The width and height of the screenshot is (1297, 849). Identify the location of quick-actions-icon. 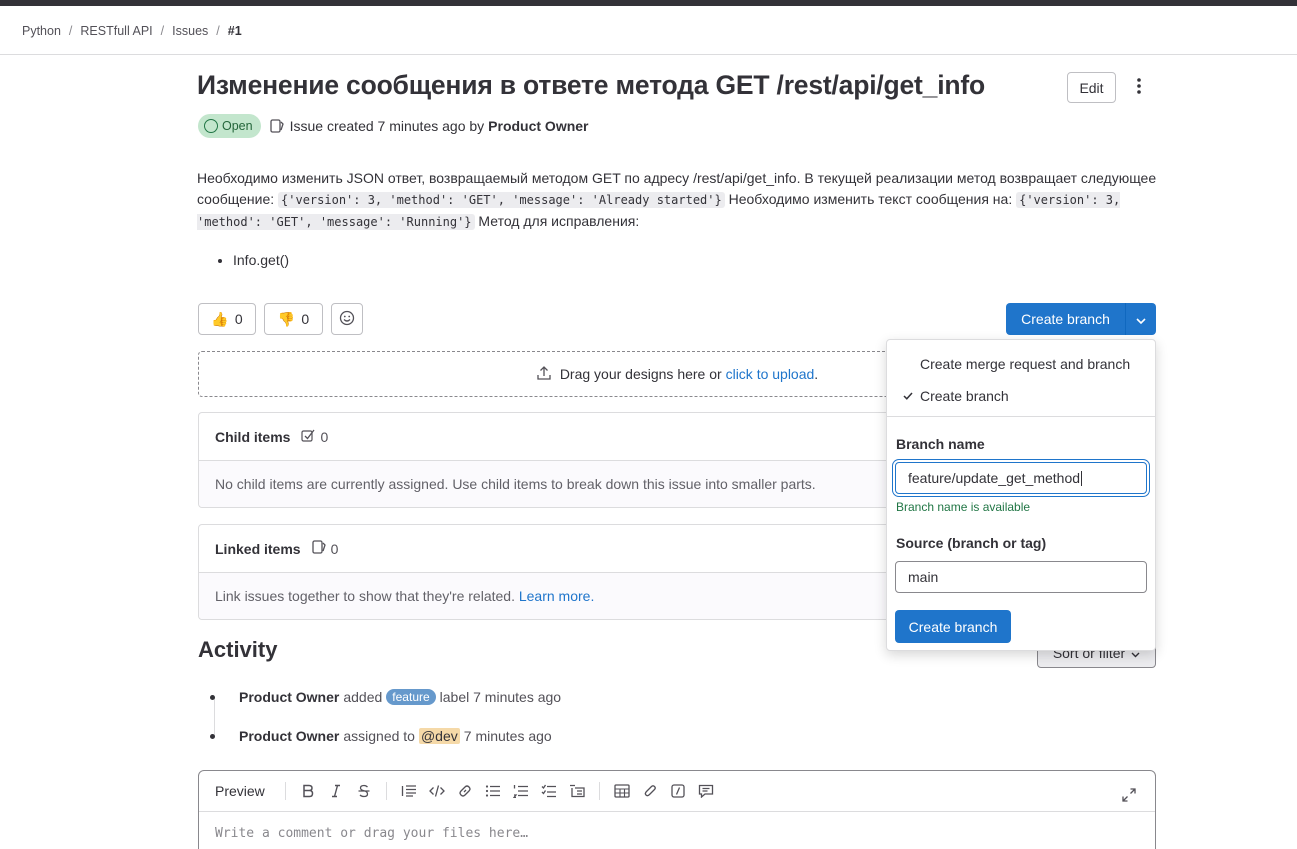
(678, 791).